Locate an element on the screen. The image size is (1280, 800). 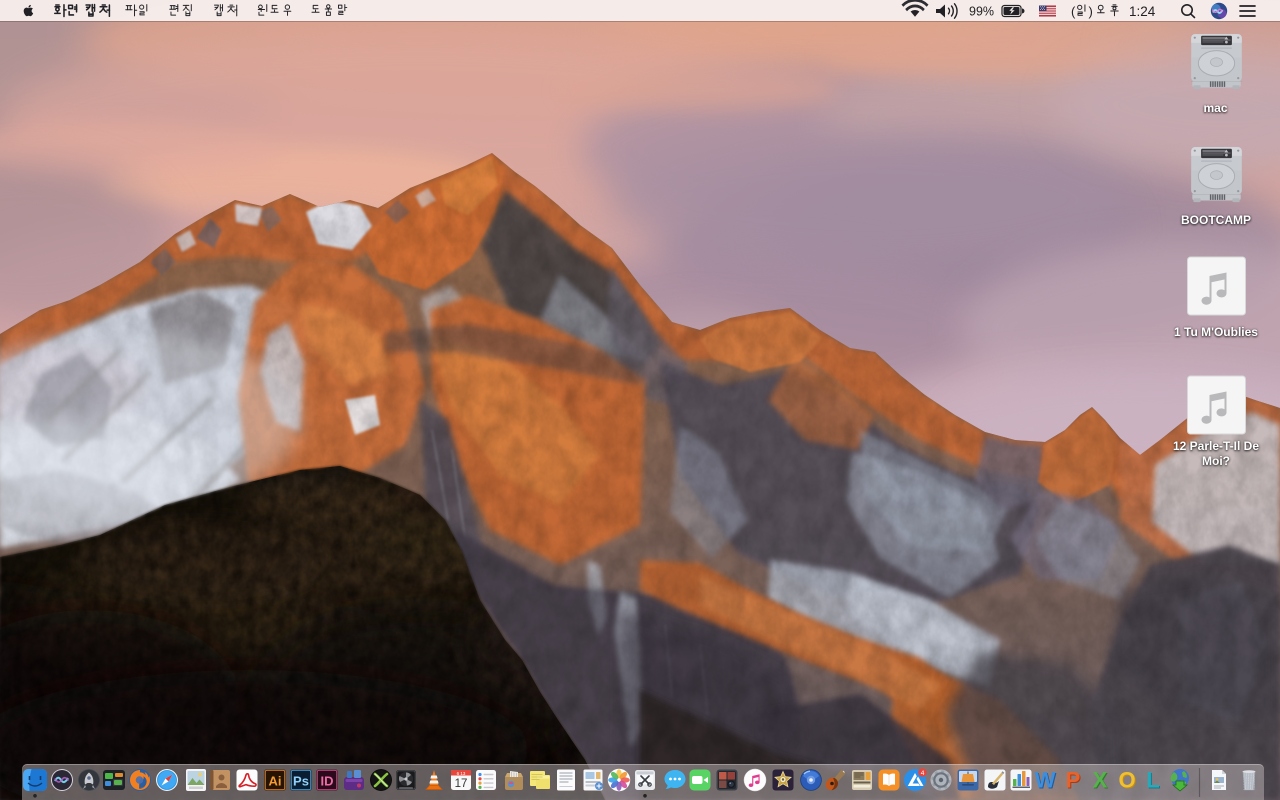
svg-text: 17 is located at coordinates (461, 784).